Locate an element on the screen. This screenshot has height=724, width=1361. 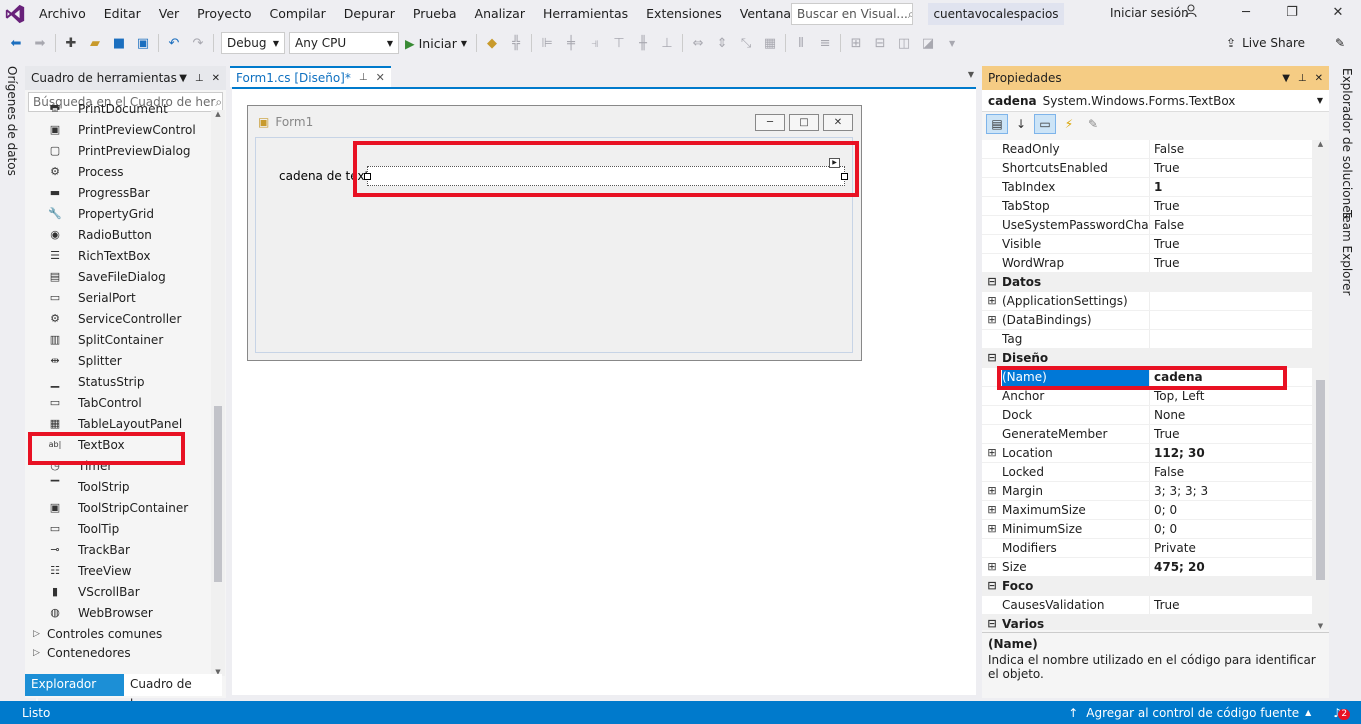
tab-overflow-icon: ▼ is located at coordinates (971, 74).